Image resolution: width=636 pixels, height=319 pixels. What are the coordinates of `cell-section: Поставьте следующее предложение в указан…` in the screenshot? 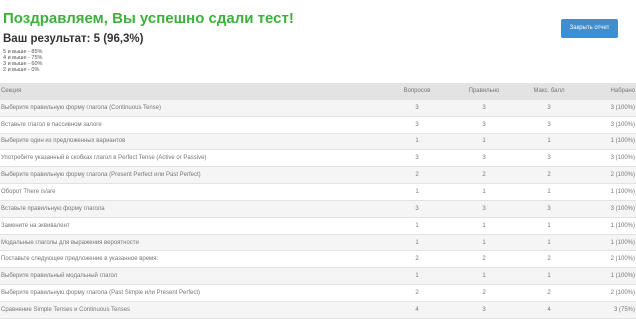 It's located at (191, 259).